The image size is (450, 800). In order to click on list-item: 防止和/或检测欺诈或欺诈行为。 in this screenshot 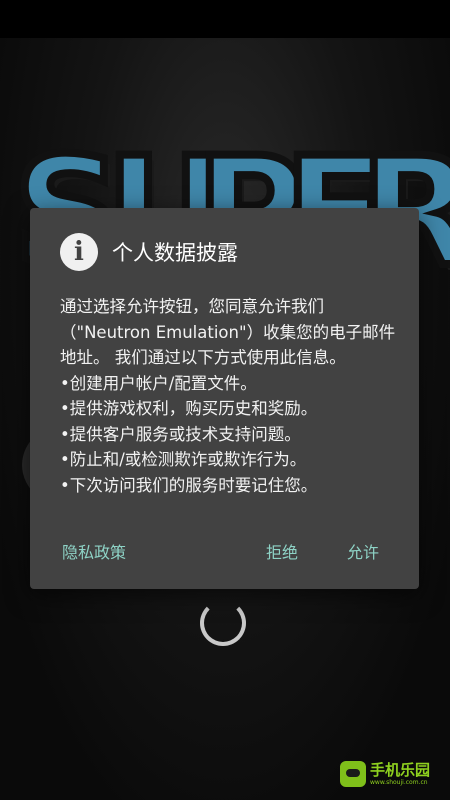, I will do `click(232, 460)`.